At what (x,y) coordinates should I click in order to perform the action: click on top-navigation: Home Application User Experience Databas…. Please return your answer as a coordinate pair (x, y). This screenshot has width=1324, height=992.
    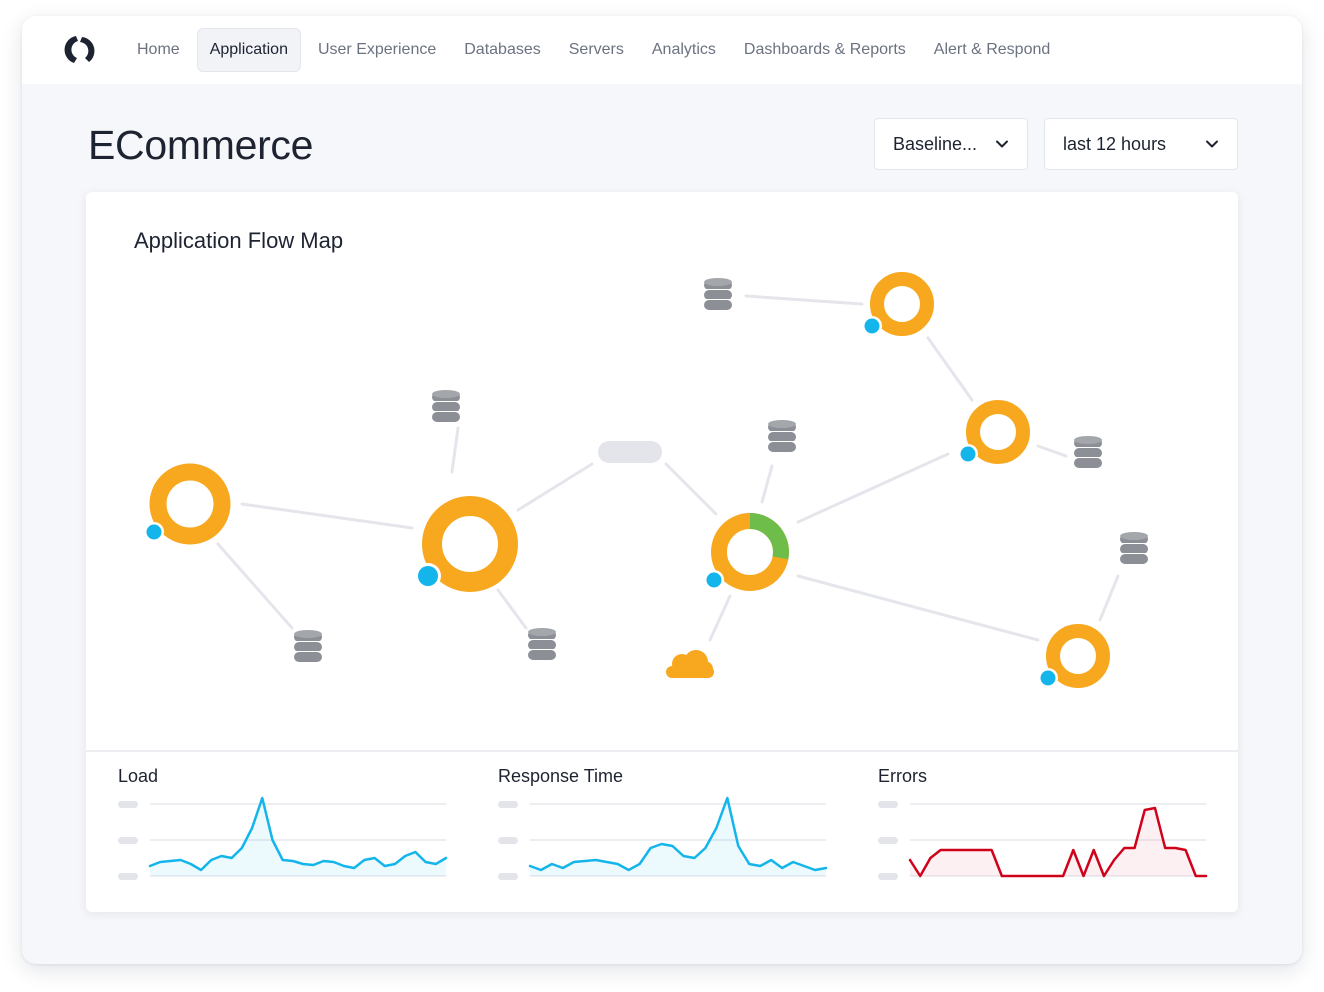
    Looking at the image, I should click on (662, 50).